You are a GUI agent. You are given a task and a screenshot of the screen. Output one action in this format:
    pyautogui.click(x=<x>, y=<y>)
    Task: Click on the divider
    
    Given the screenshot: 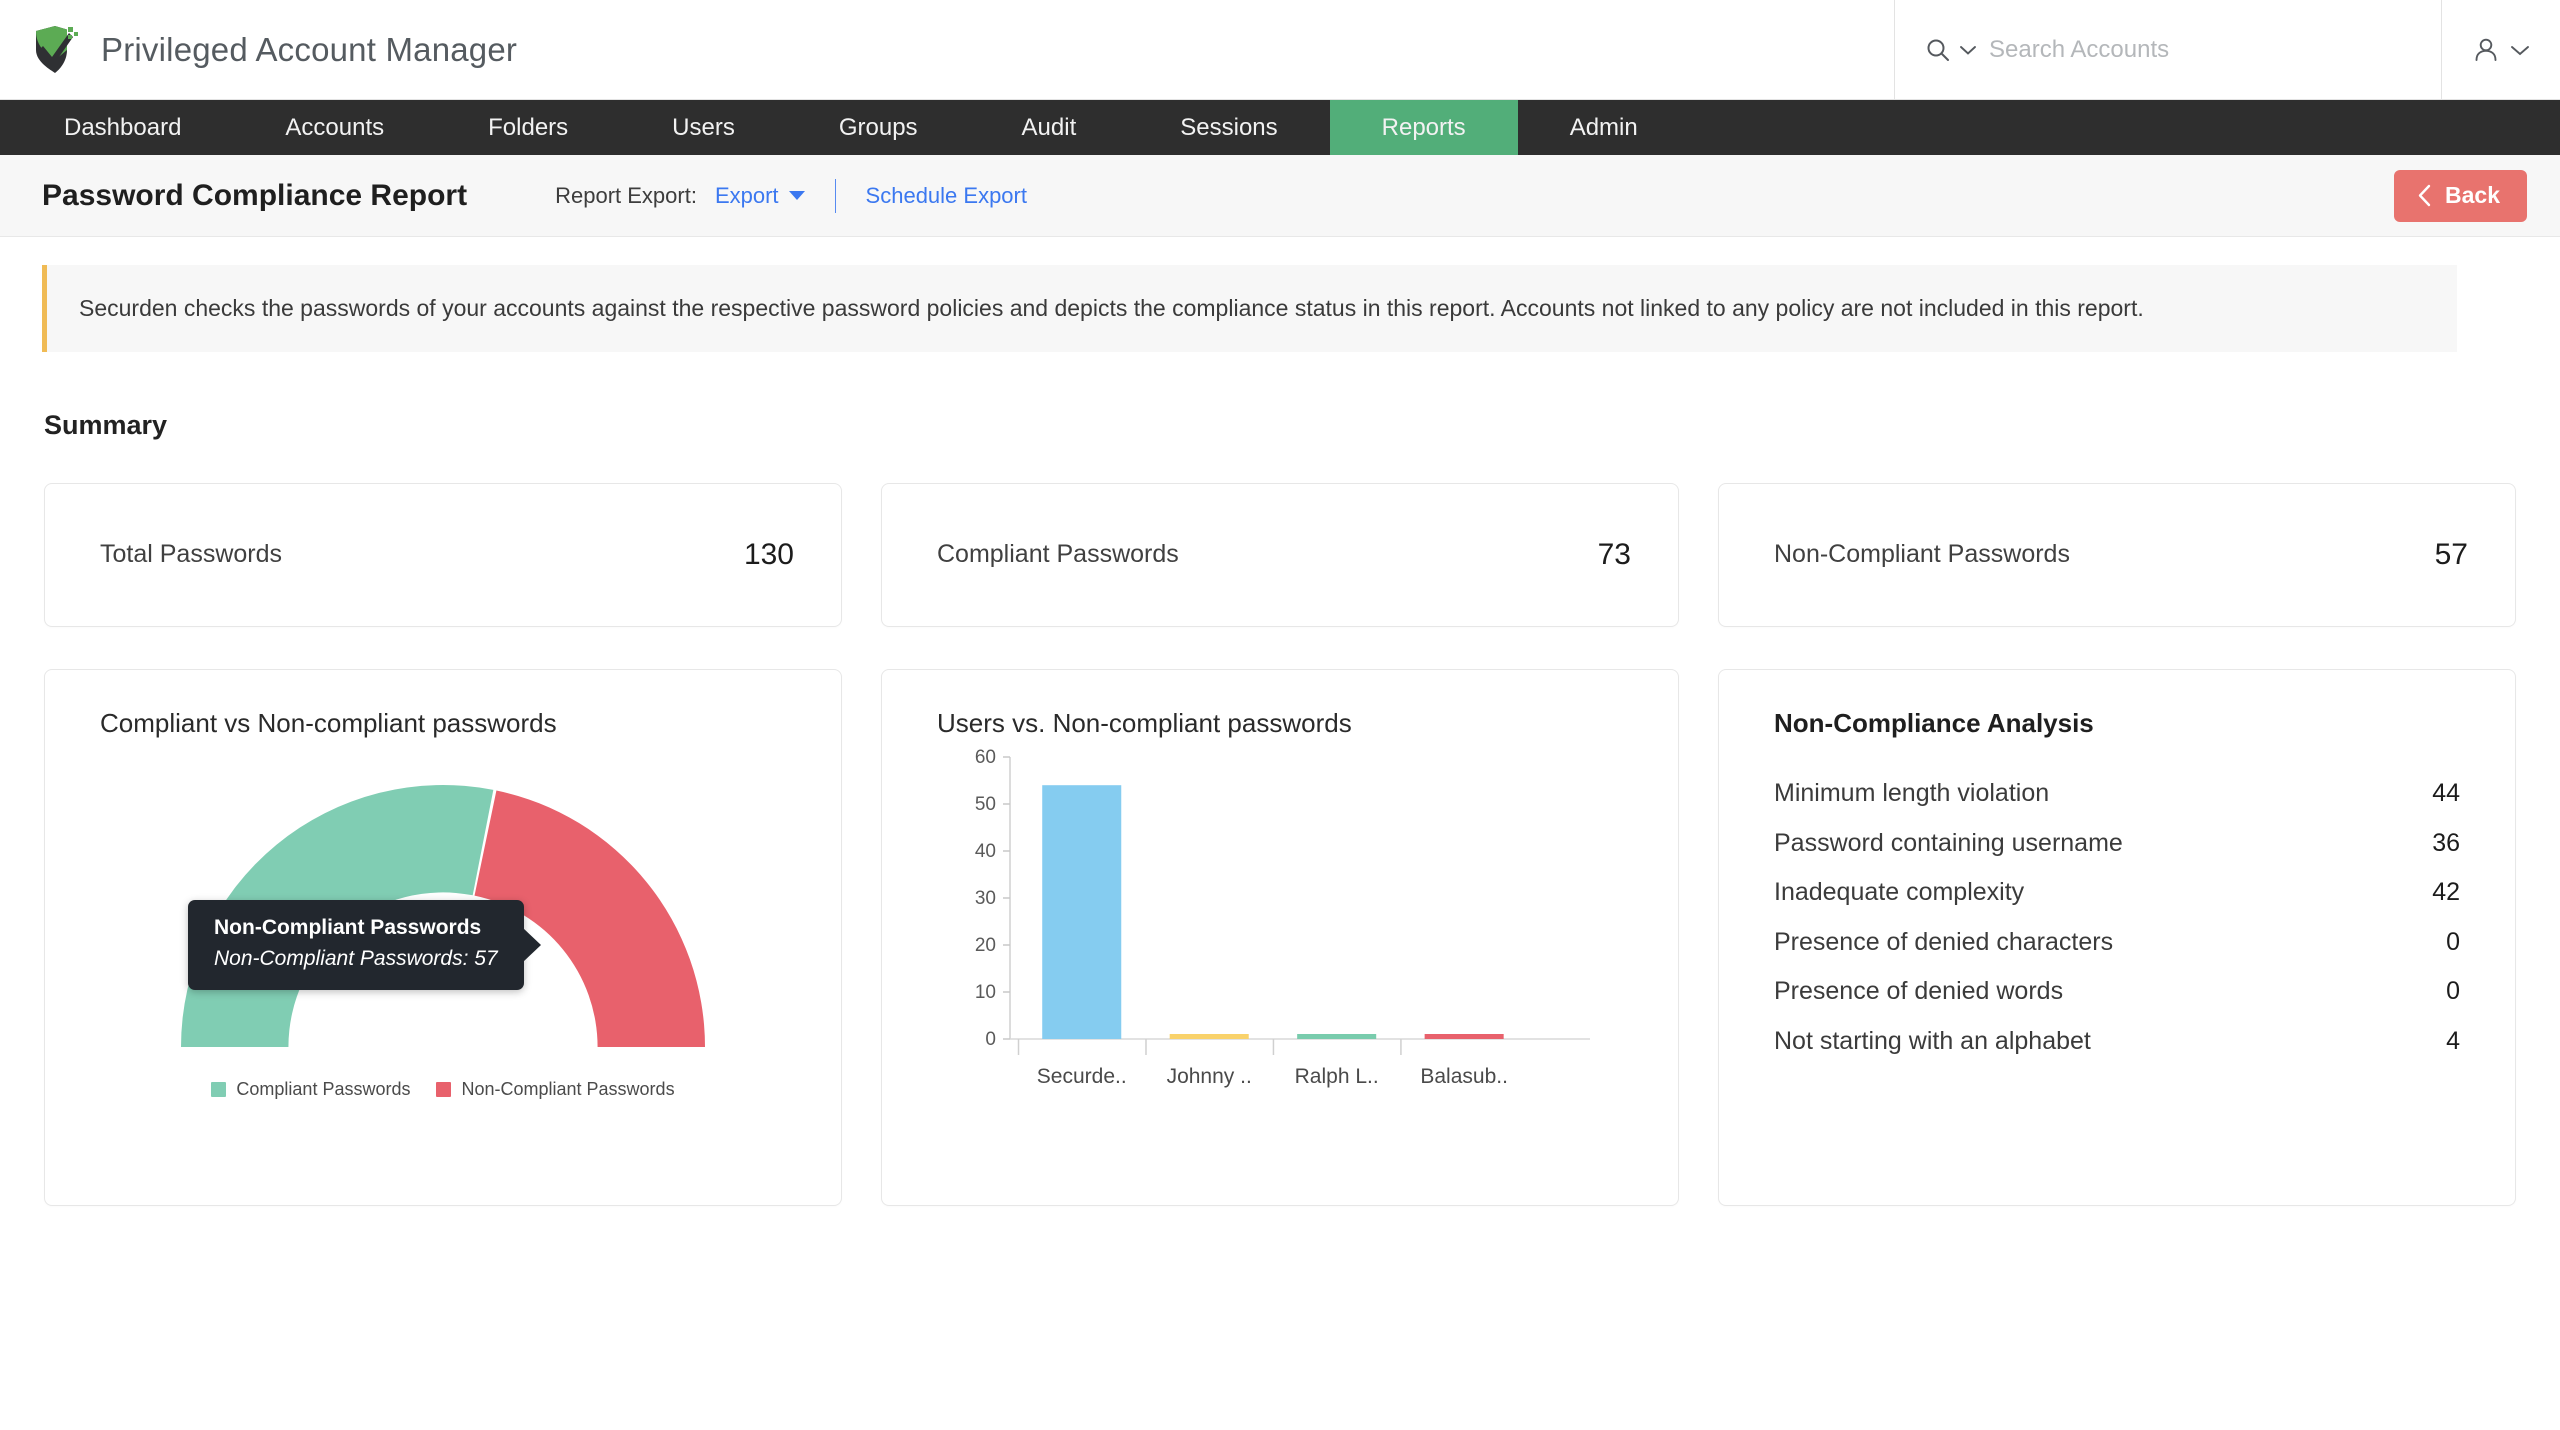 What is the action you would take?
    pyautogui.click(x=835, y=195)
    